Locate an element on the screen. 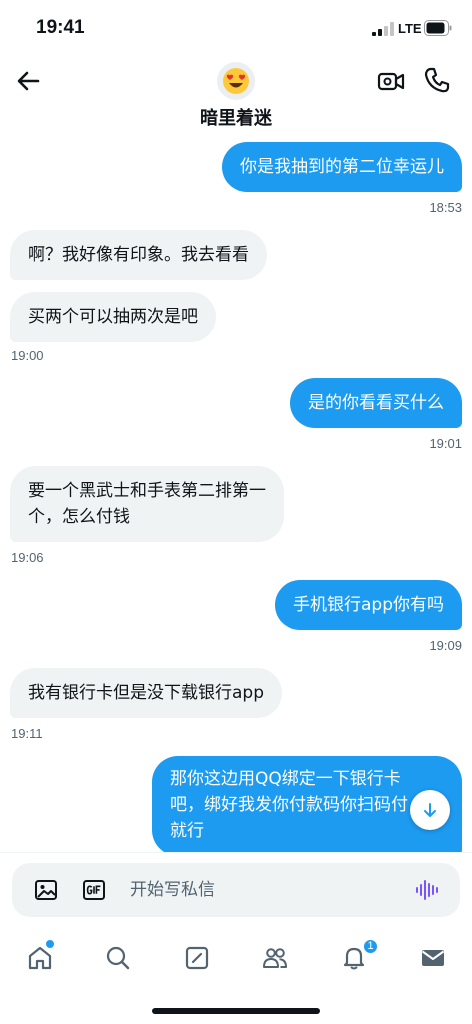  voice-call-button is located at coordinates (437, 80).